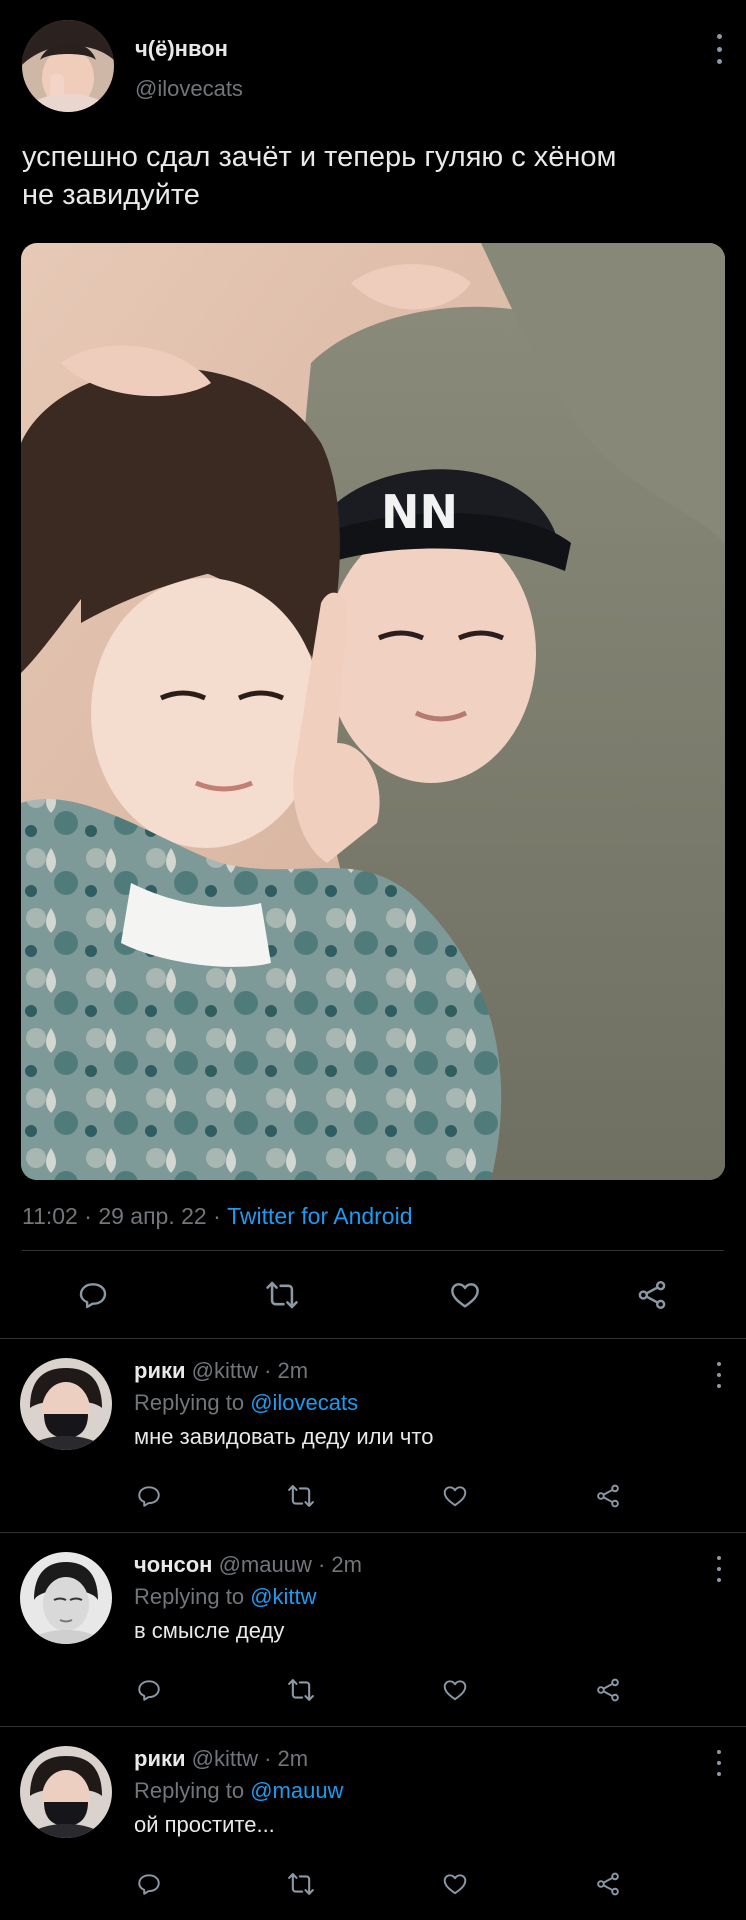 The height and width of the screenshot is (1920, 746). What do you see at coordinates (296, 1790) in the screenshot?
I see `replying-to-handle: @mauuw` at bounding box center [296, 1790].